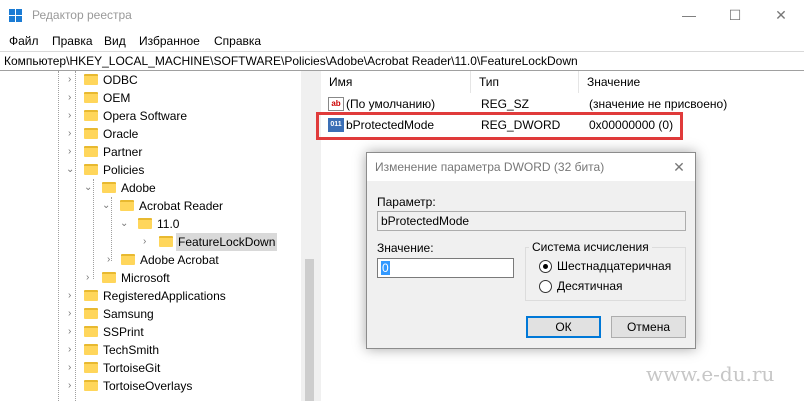  Describe the element at coordinates (614, 266) in the screenshot. I see `radio-hex-label: Шестнадцатеричная` at that location.